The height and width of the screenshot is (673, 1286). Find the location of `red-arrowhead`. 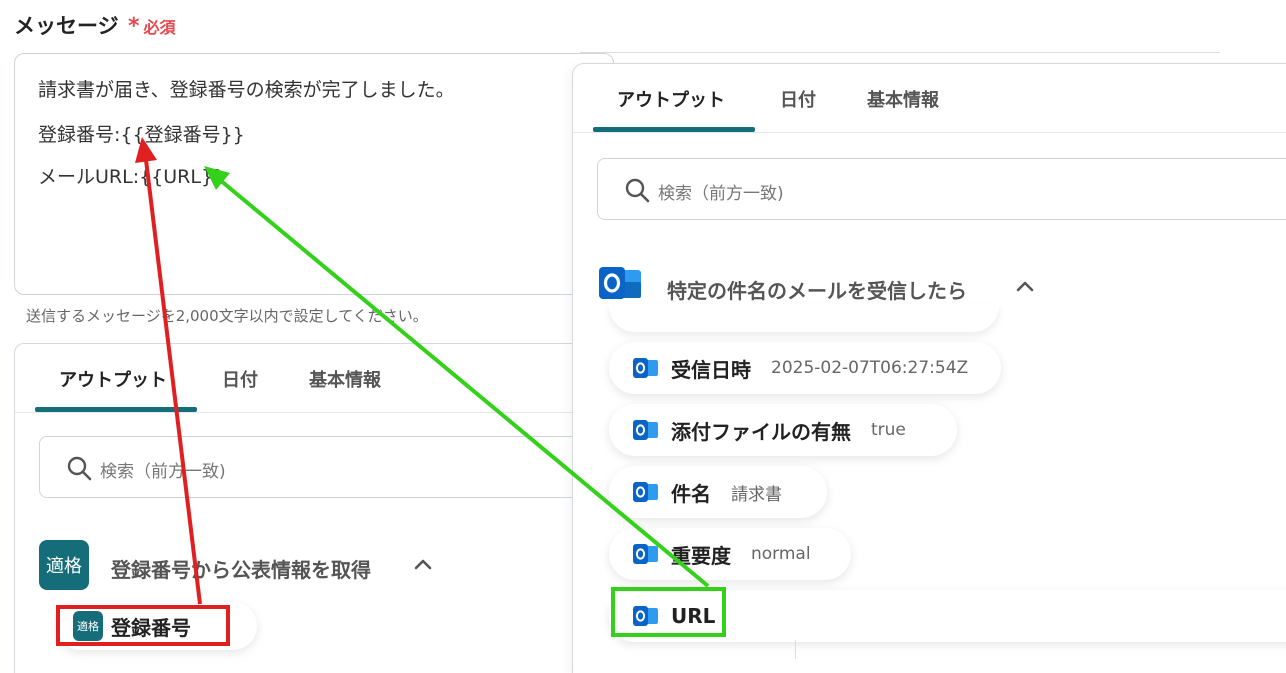

red-arrowhead is located at coordinates (146, 150).